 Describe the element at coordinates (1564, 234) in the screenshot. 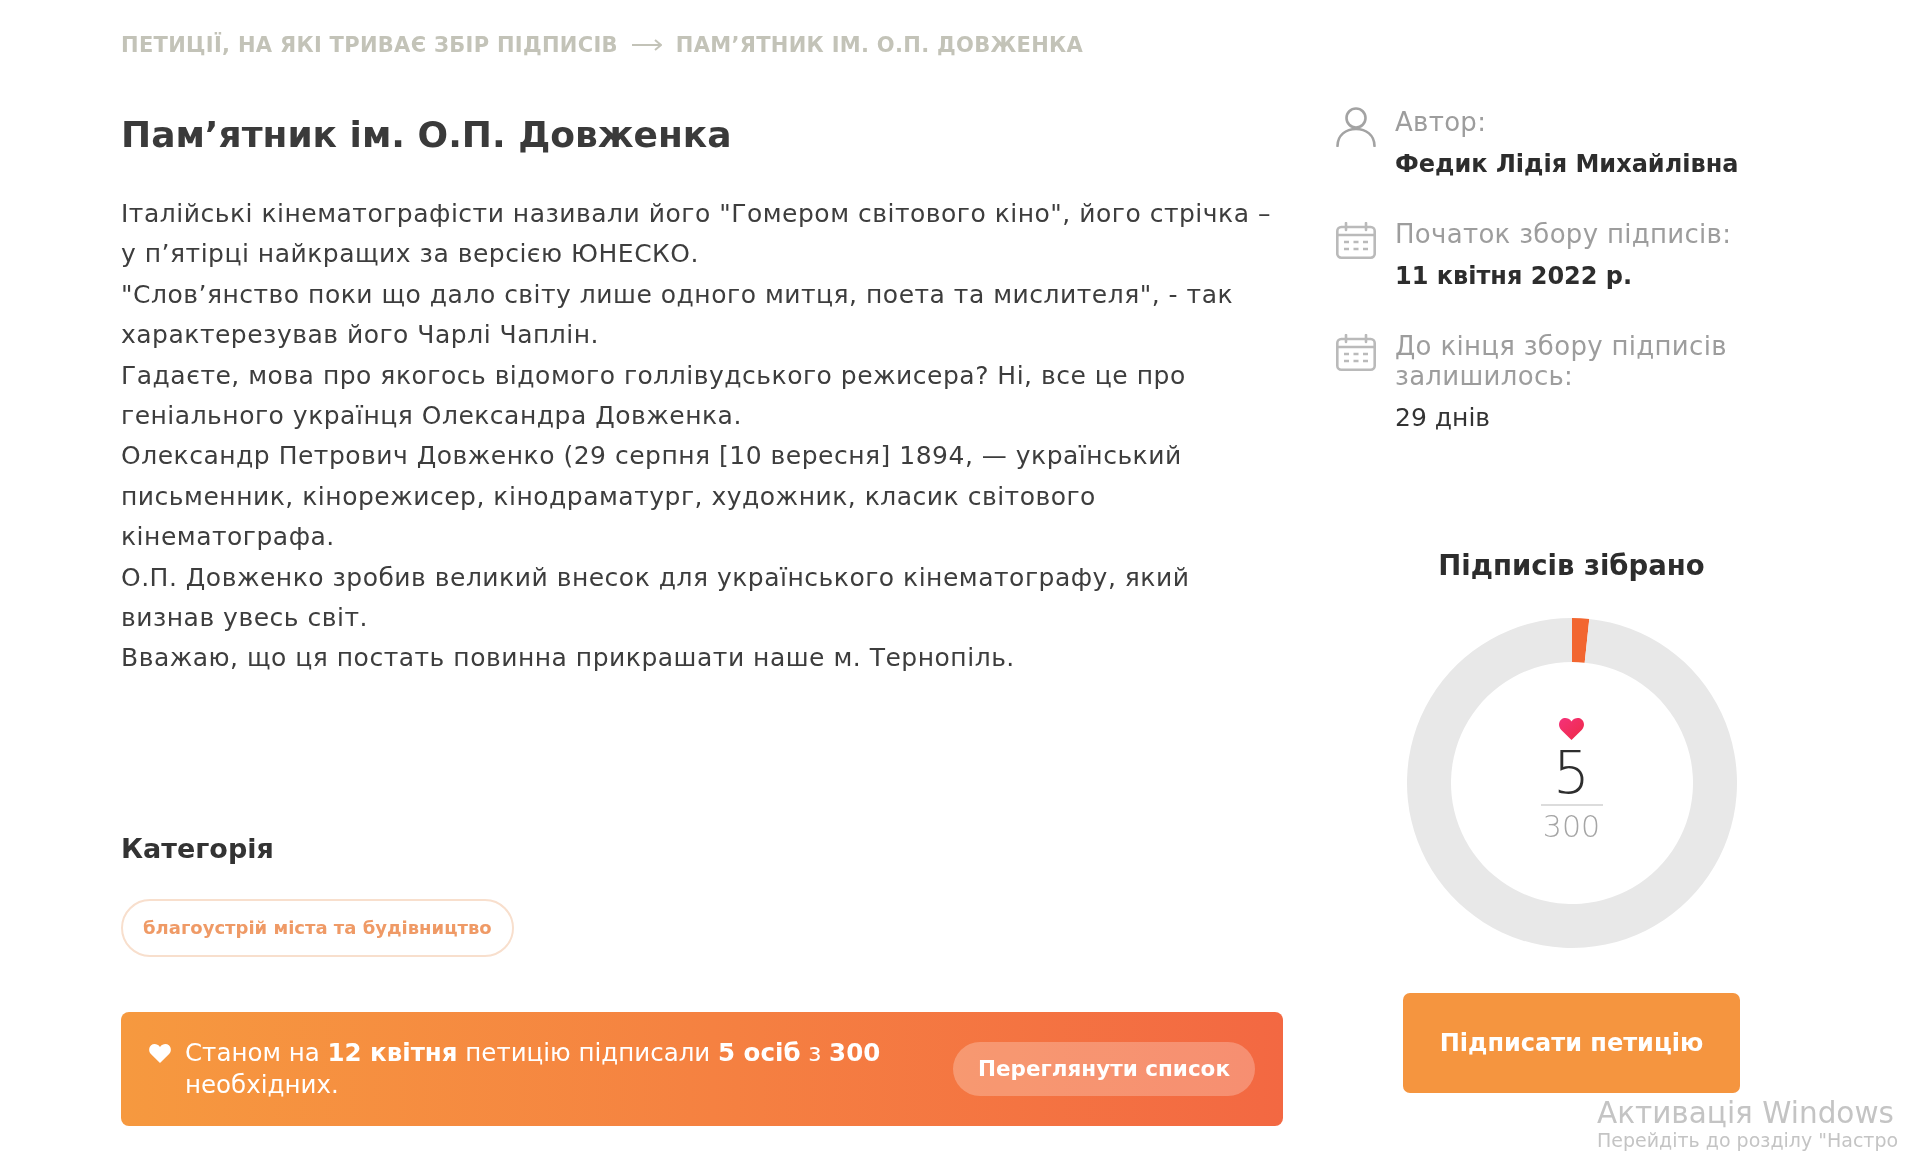

I see `detail-label: Початок збору підписів:` at that location.